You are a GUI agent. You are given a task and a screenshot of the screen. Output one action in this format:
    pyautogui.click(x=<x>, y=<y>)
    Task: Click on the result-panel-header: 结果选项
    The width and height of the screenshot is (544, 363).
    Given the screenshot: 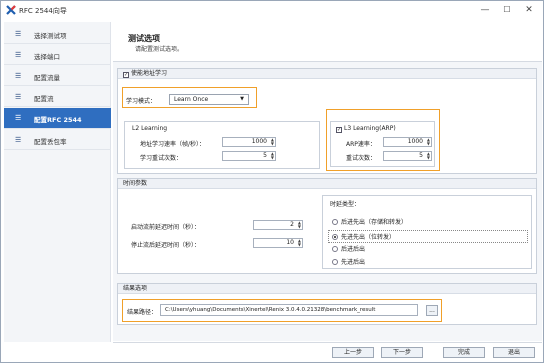 What is the action you would take?
    pyautogui.click(x=327, y=289)
    